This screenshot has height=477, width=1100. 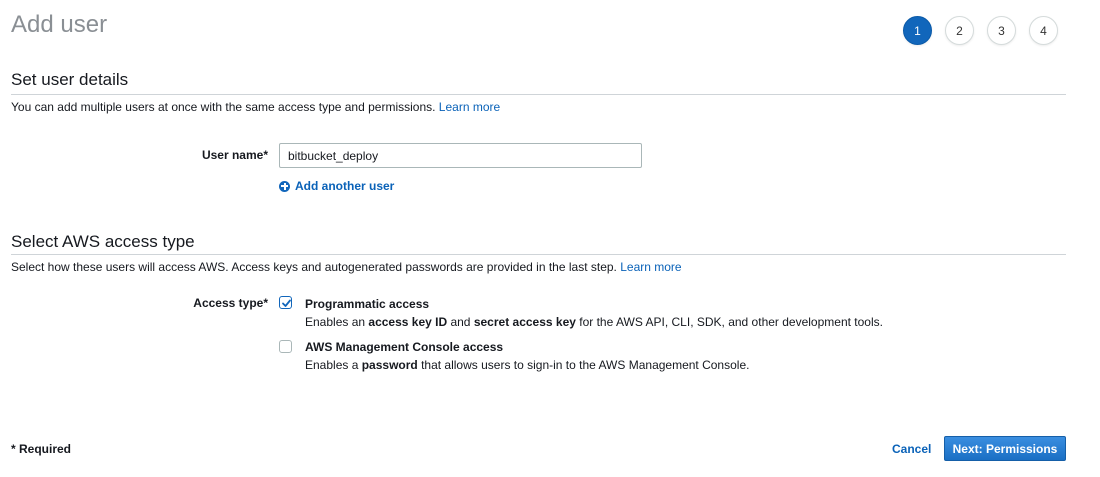 I want to click on required-note: * Required, so click(x=41, y=449).